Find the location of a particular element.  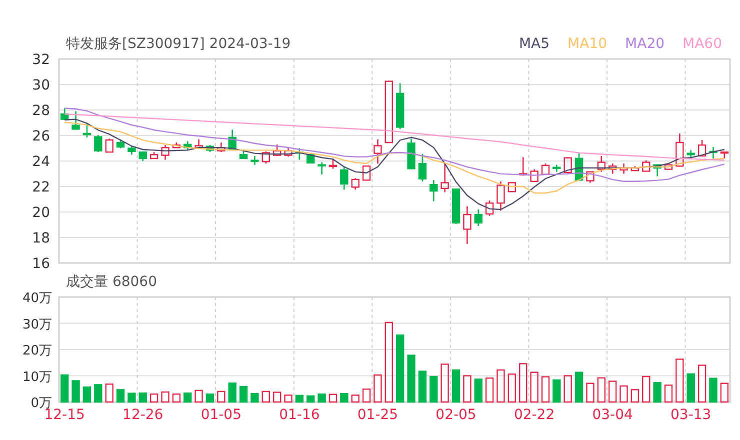

chart-title: 成交量 68060 is located at coordinates (111, 282).